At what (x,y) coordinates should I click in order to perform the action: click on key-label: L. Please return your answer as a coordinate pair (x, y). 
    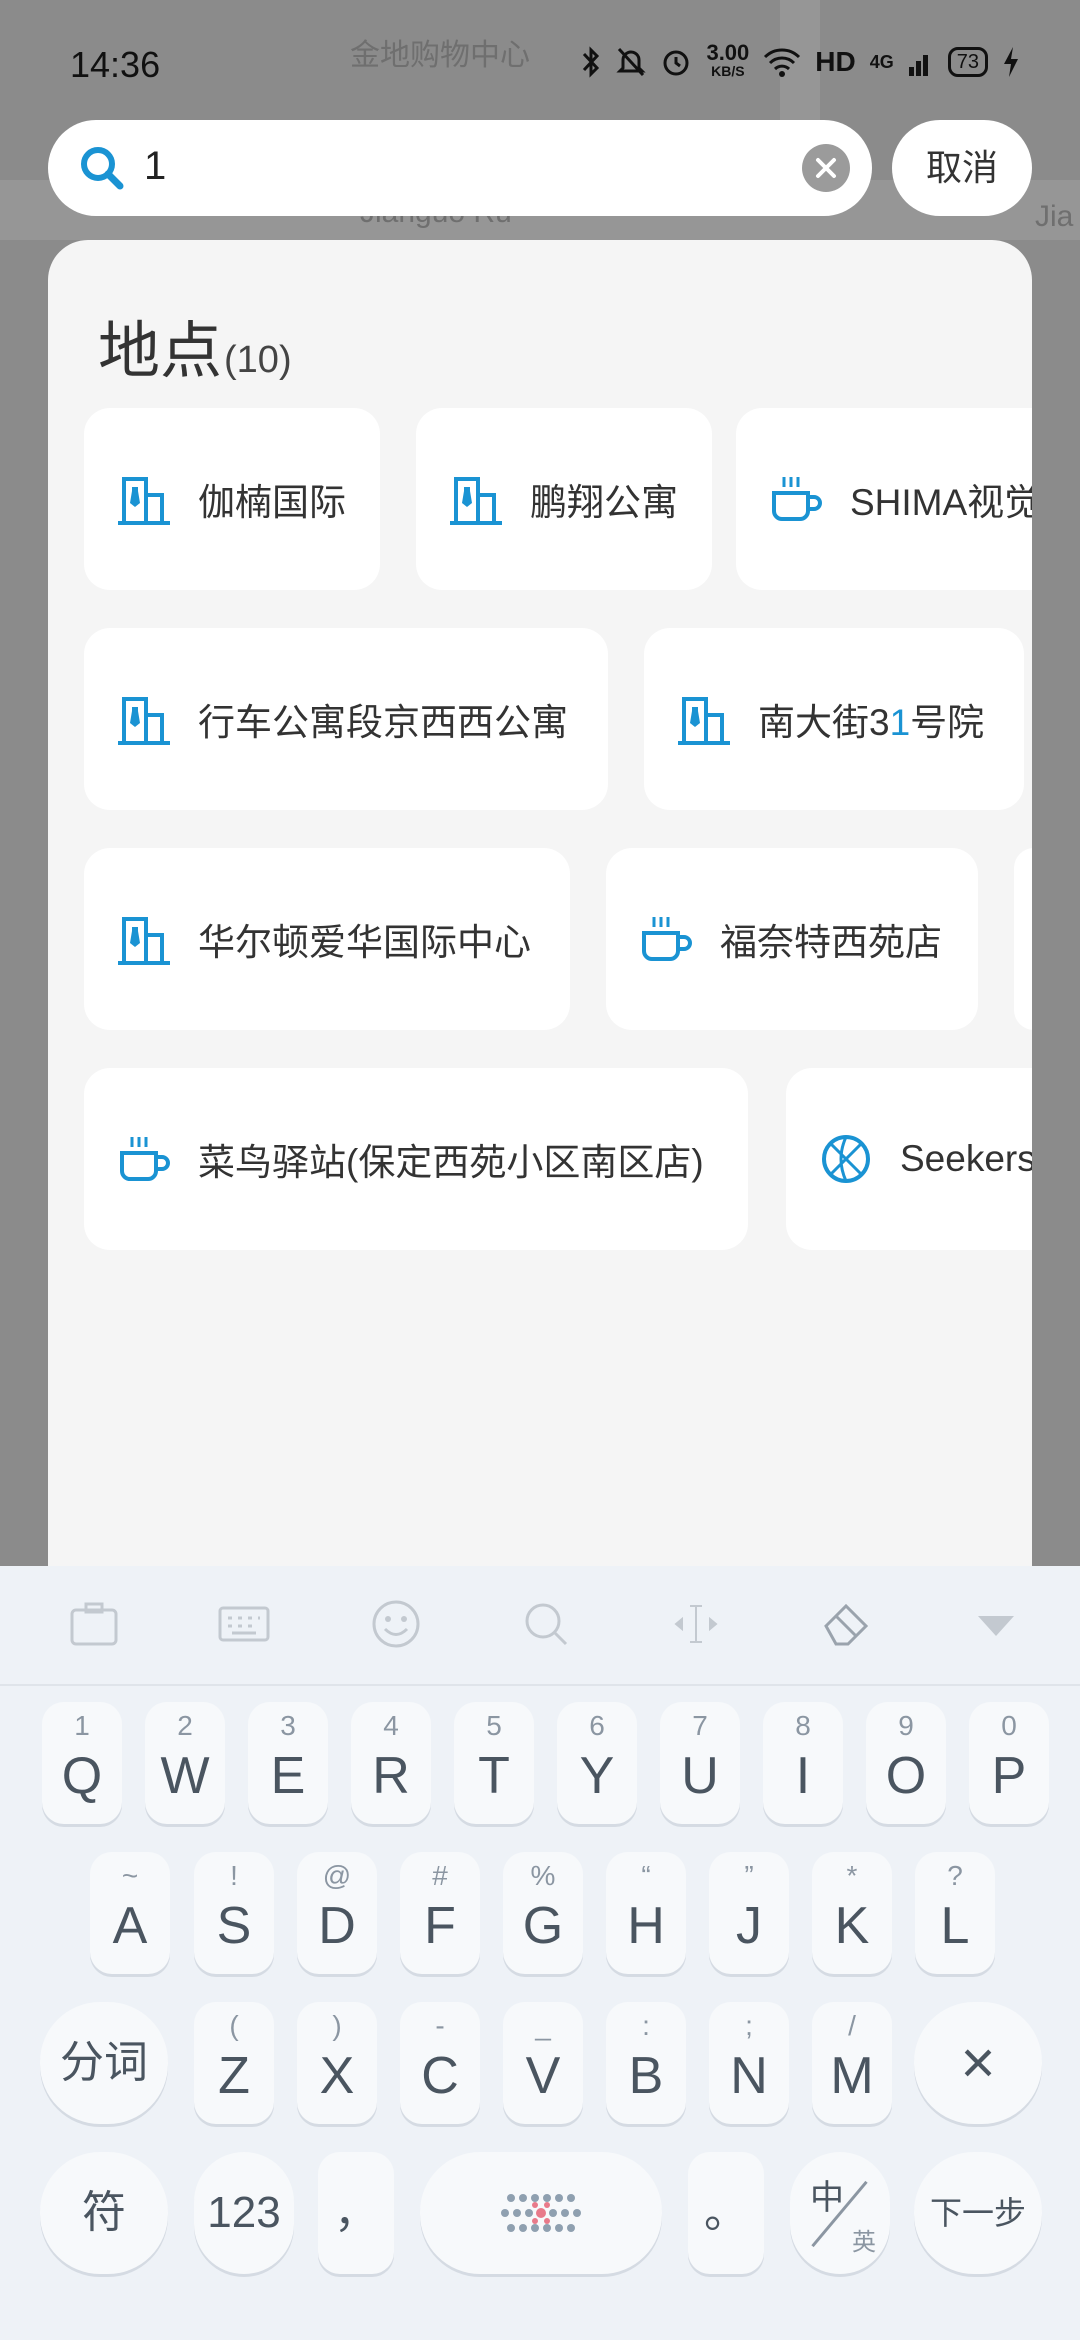
    Looking at the image, I should click on (955, 1926).